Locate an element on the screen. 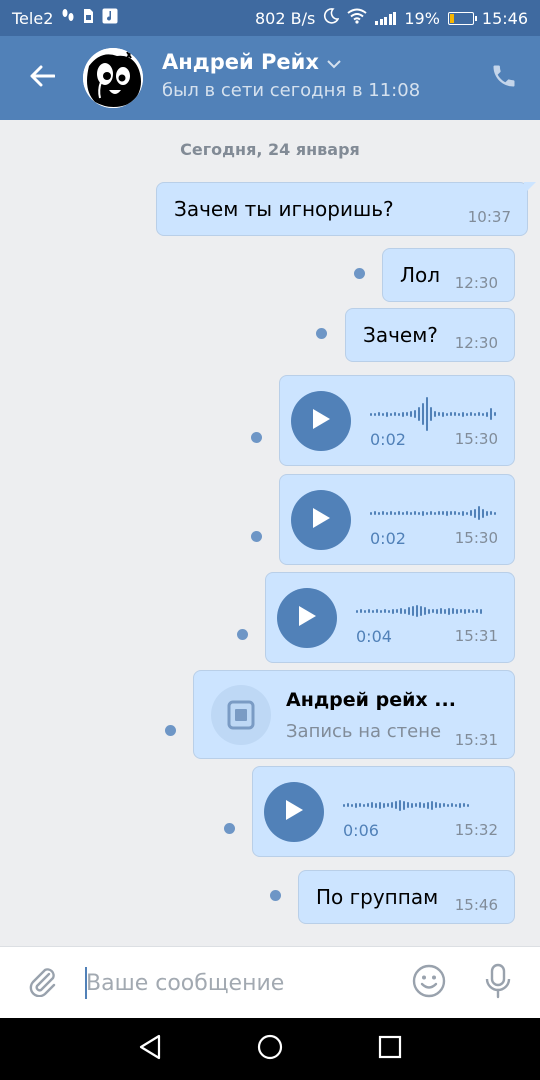 The height and width of the screenshot is (1080, 540). emoji-button is located at coordinates (429, 983).